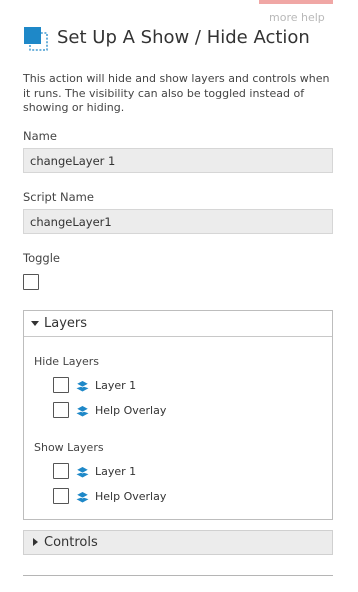 This screenshot has width=358, height=592. What do you see at coordinates (296, 2) in the screenshot?
I see `top-accent-bar` at bounding box center [296, 2].